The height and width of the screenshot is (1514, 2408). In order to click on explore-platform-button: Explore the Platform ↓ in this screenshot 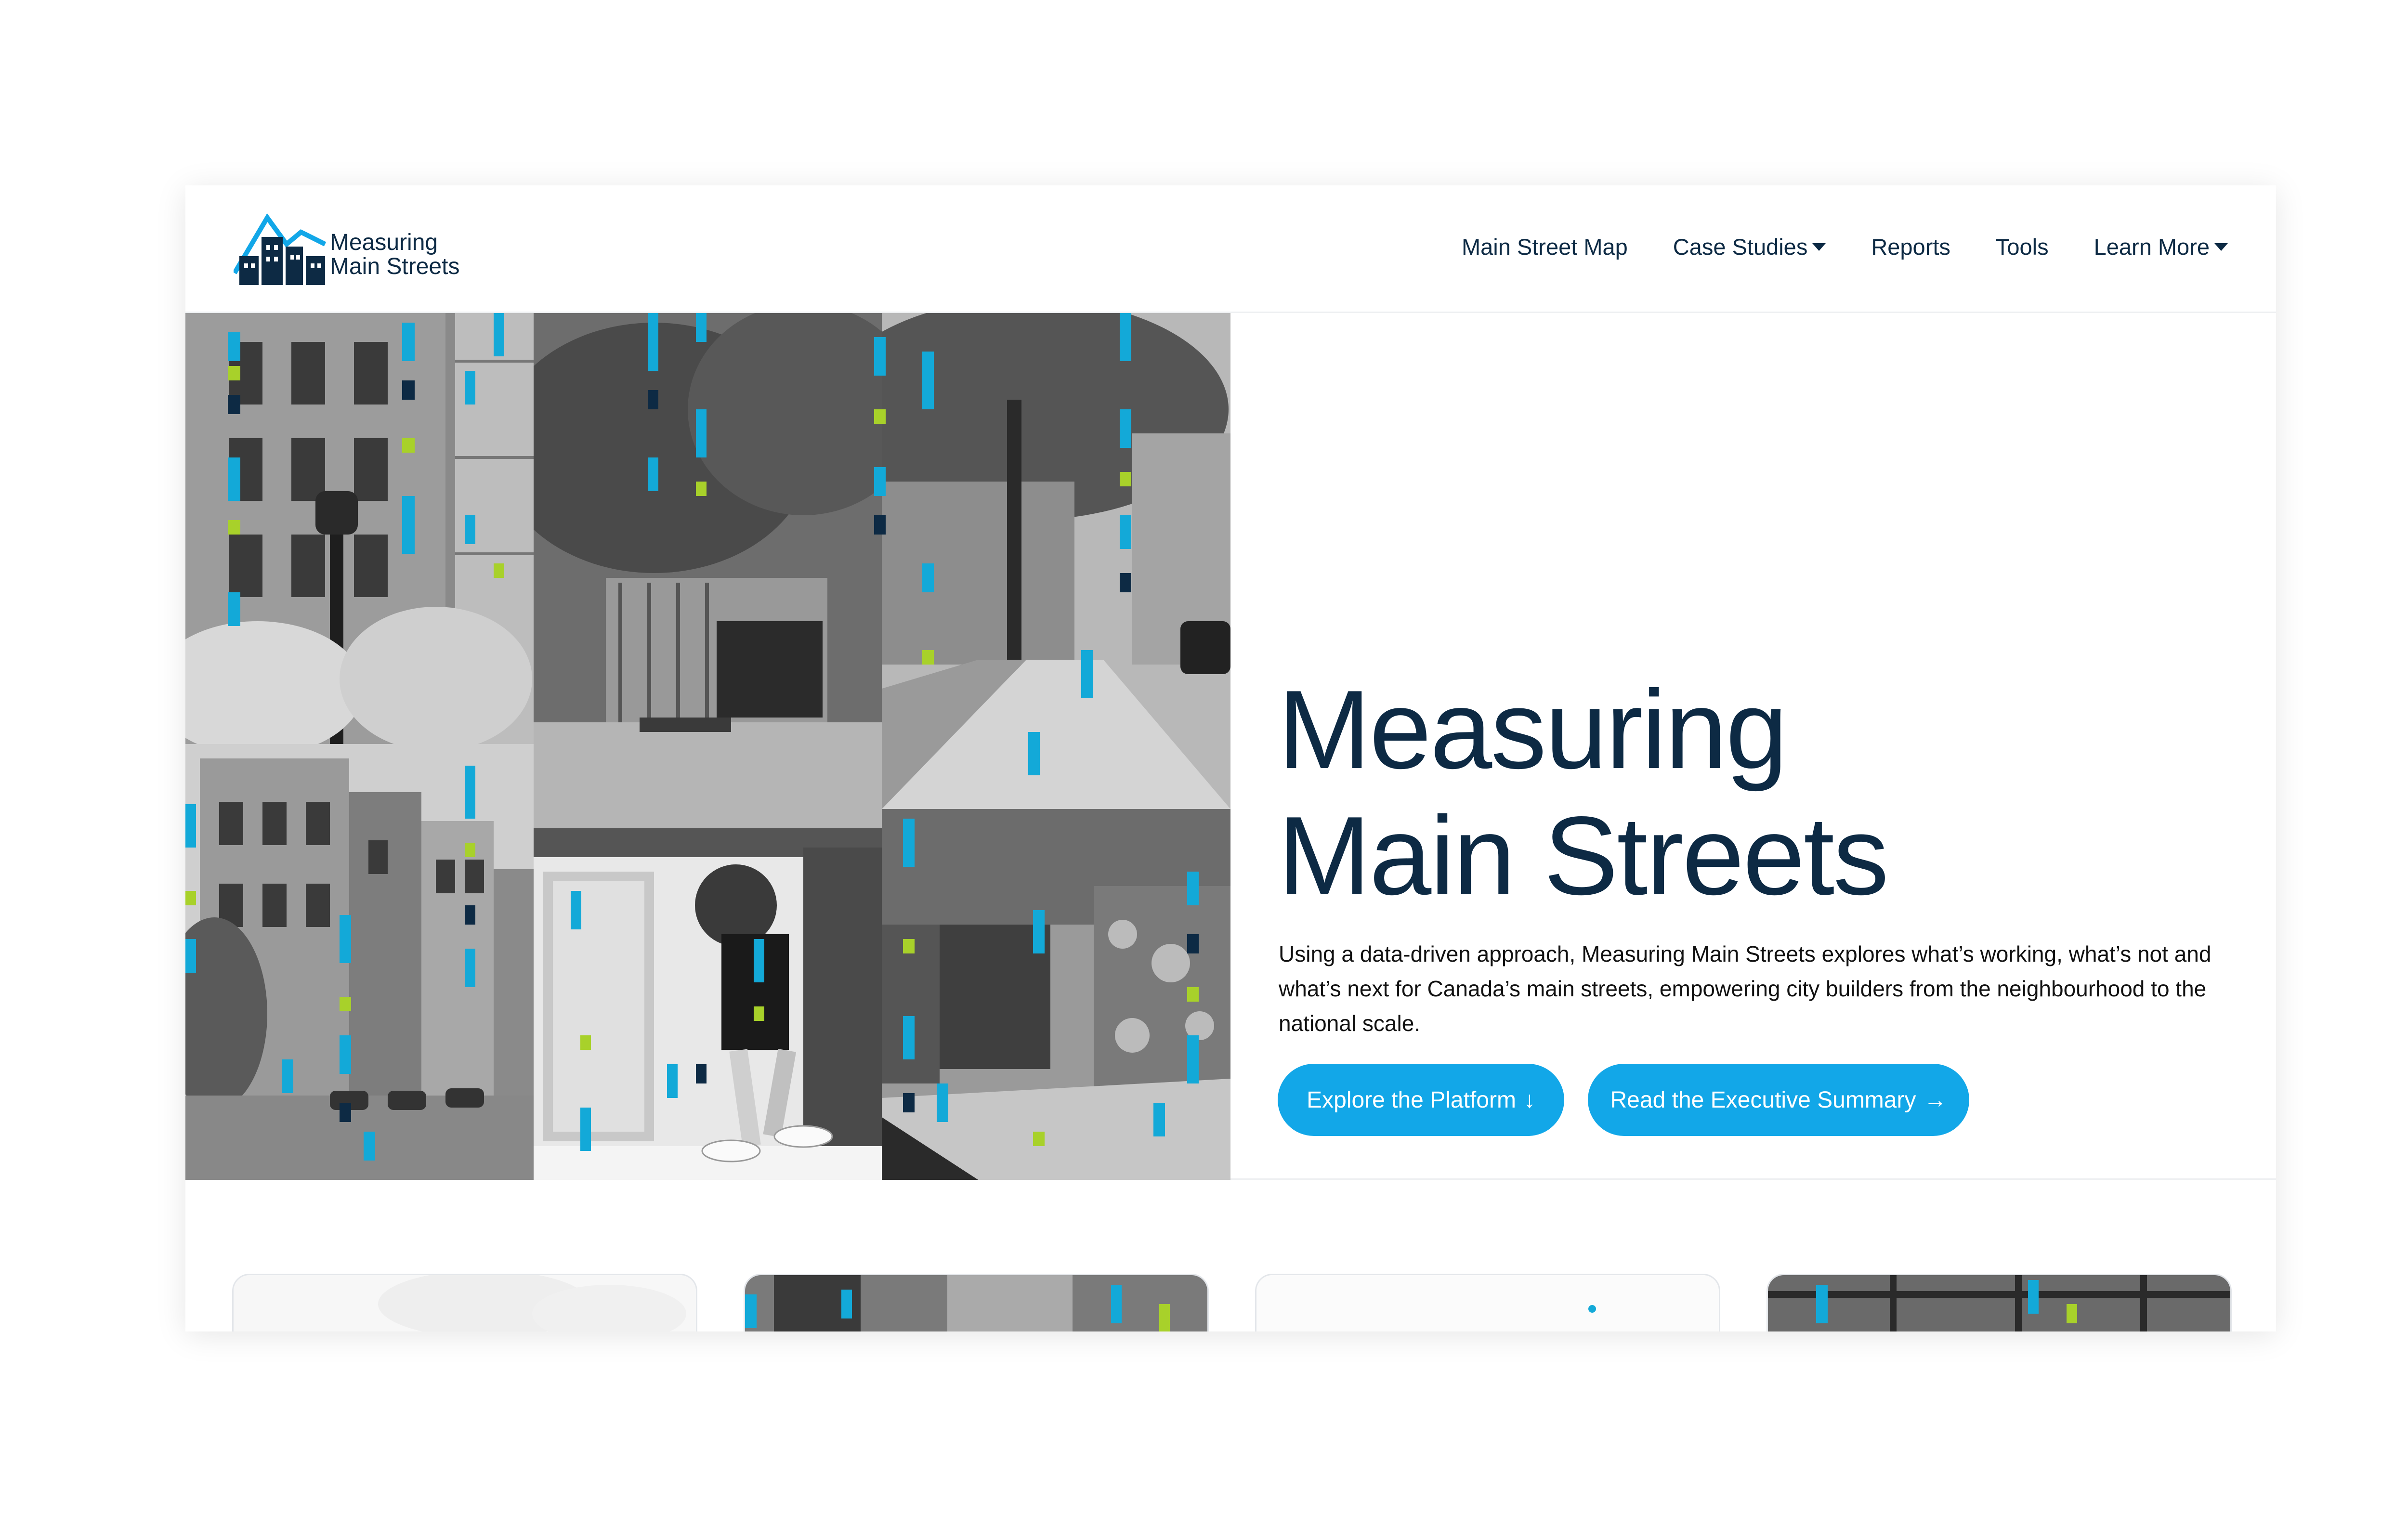, I will do `click(1421, 1100)`.